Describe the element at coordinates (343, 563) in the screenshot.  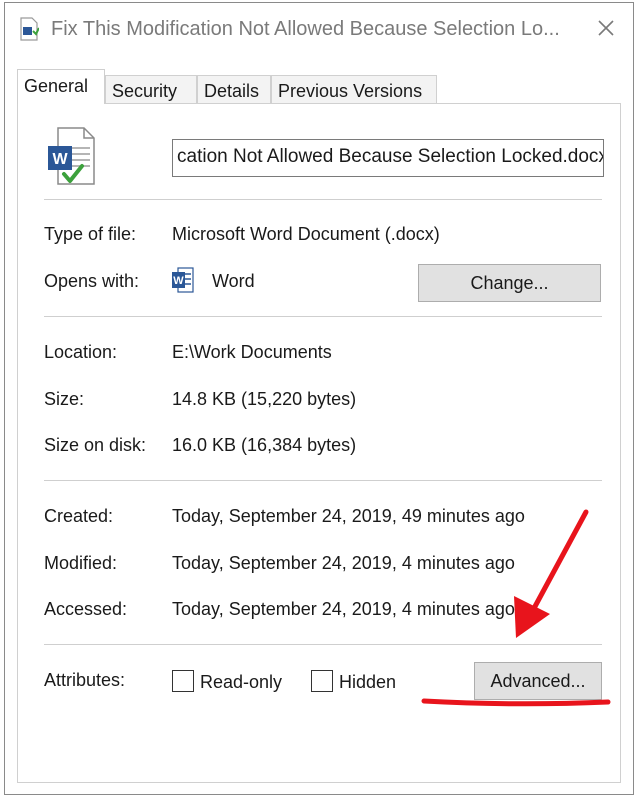
I see `modified-value: Today, September 24, 2019, 4 minutes ago` at that location.